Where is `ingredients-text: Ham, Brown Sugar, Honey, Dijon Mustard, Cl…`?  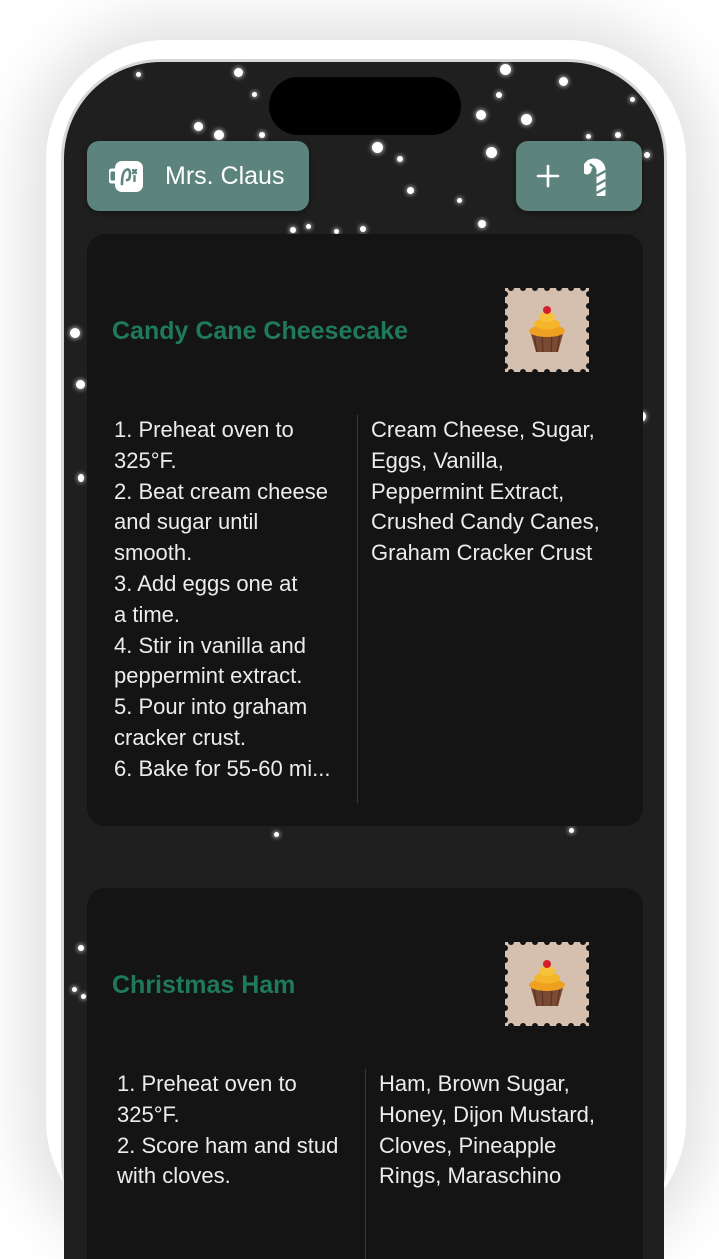
ingredients-text: Ham, Brown Sugar, Honey, Dijon Mustard, Cl… is located at coordinates (487, 1130).